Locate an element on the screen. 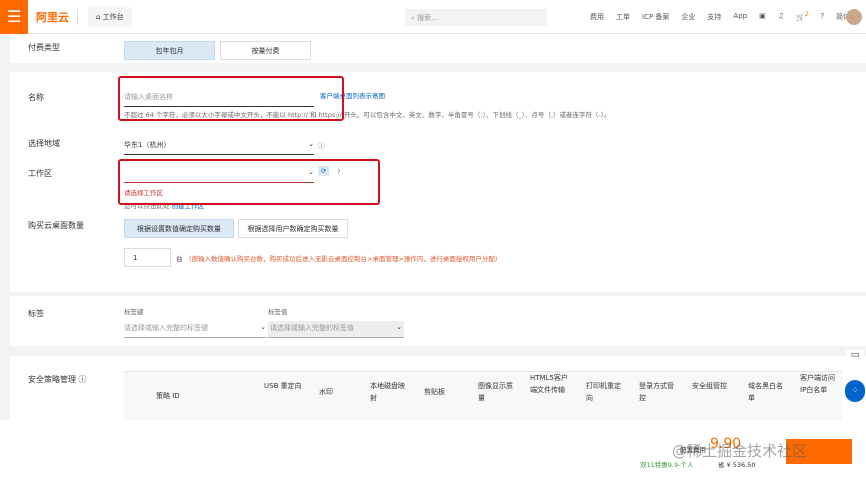 The width and height of the screenshot is (866, 477). feedback-icon: ▭ is located at coordinates (855, 359).